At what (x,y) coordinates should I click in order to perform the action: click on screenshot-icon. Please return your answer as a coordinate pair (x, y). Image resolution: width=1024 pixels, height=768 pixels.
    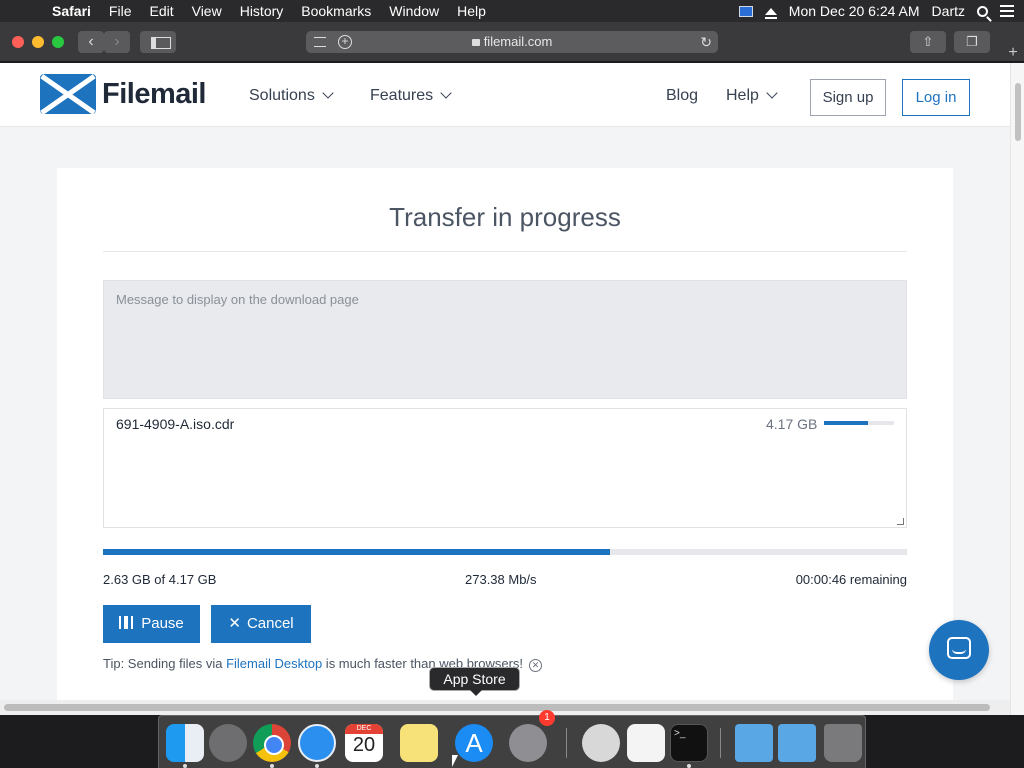
    Looking at the image, I should click on (601, 743).